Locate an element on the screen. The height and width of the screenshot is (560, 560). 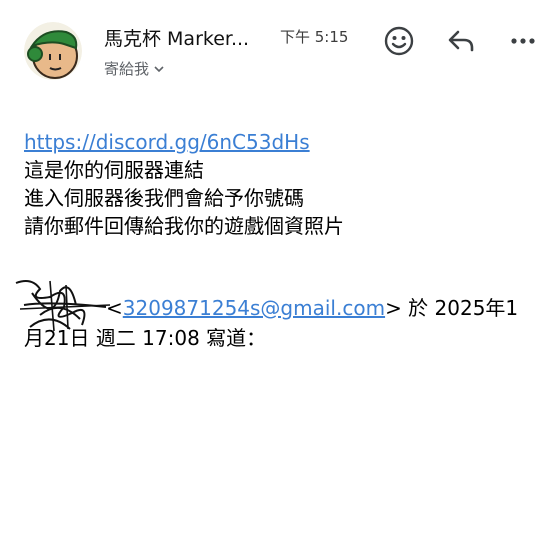
emoji-reaction-button is located at coordinates (399, 41).